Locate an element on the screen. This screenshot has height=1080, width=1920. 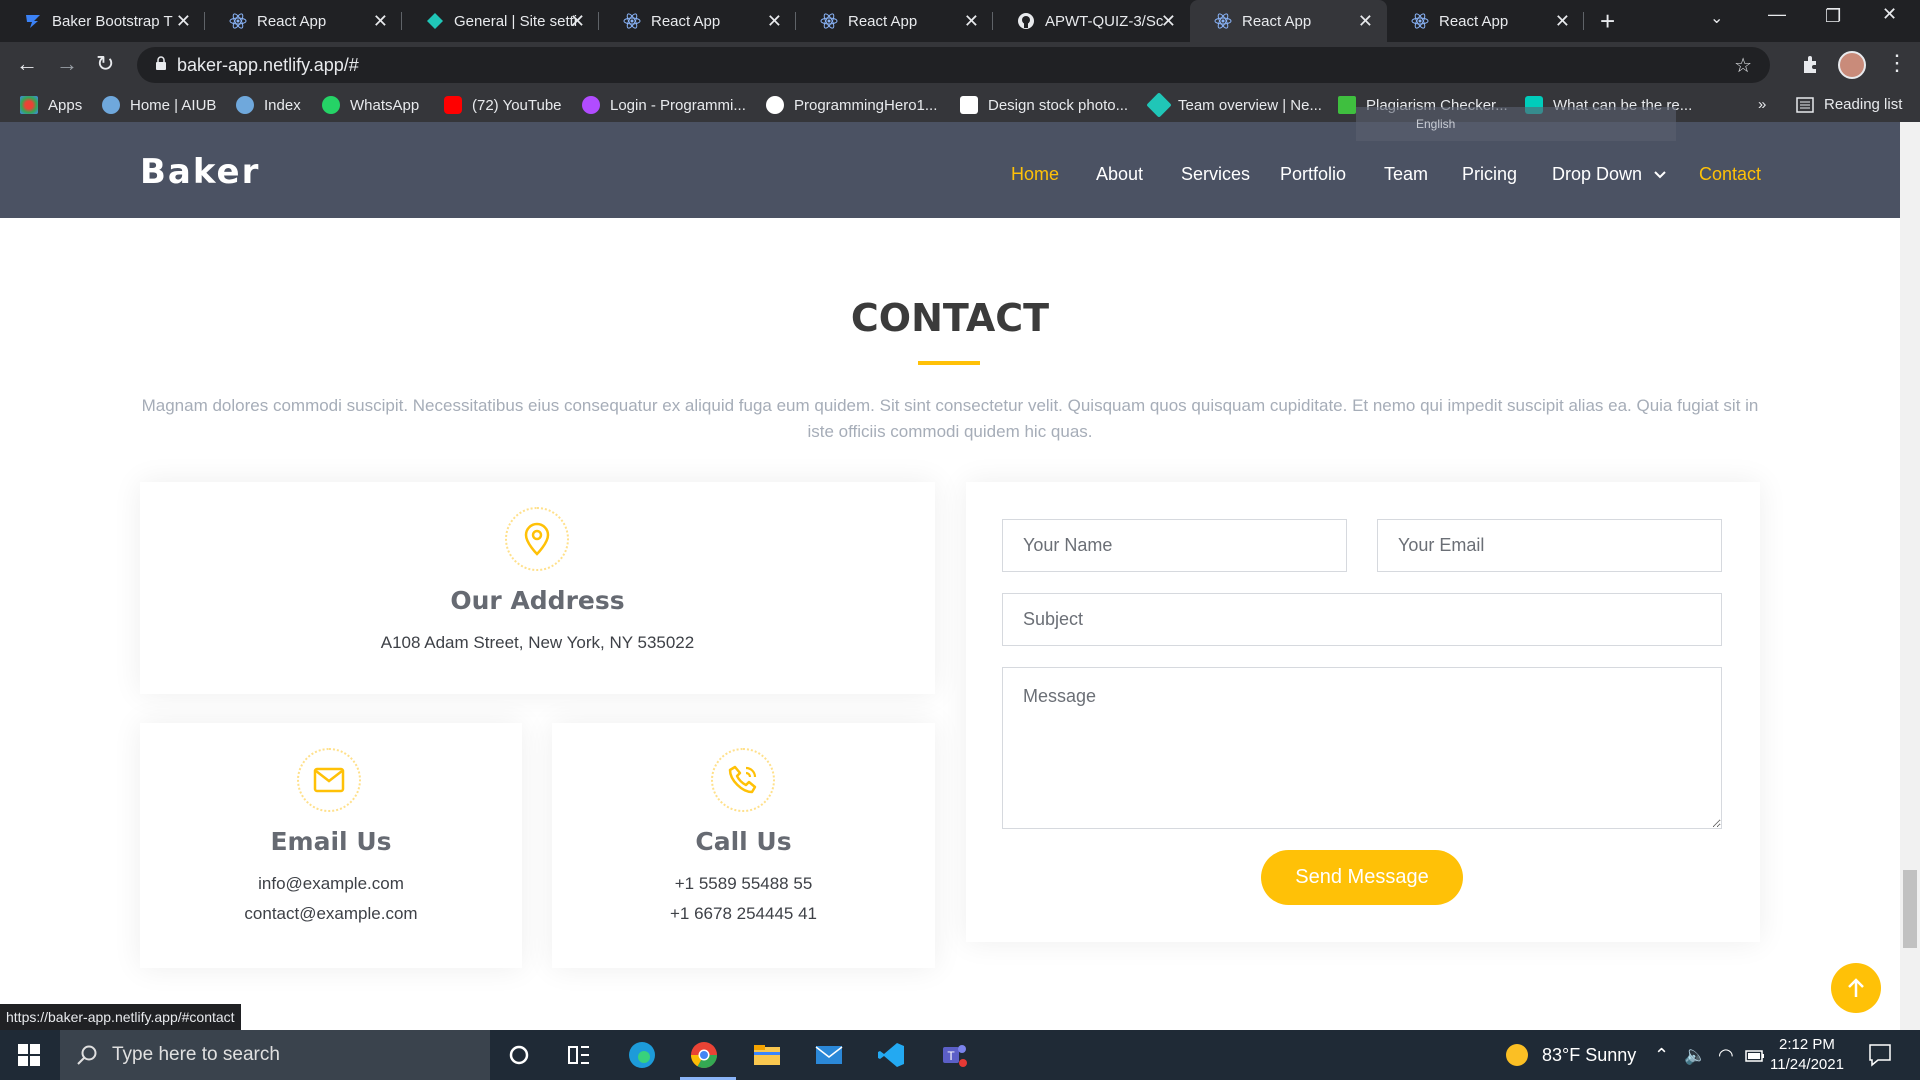
nav-home: Home is located at coordinates (1035, 174).